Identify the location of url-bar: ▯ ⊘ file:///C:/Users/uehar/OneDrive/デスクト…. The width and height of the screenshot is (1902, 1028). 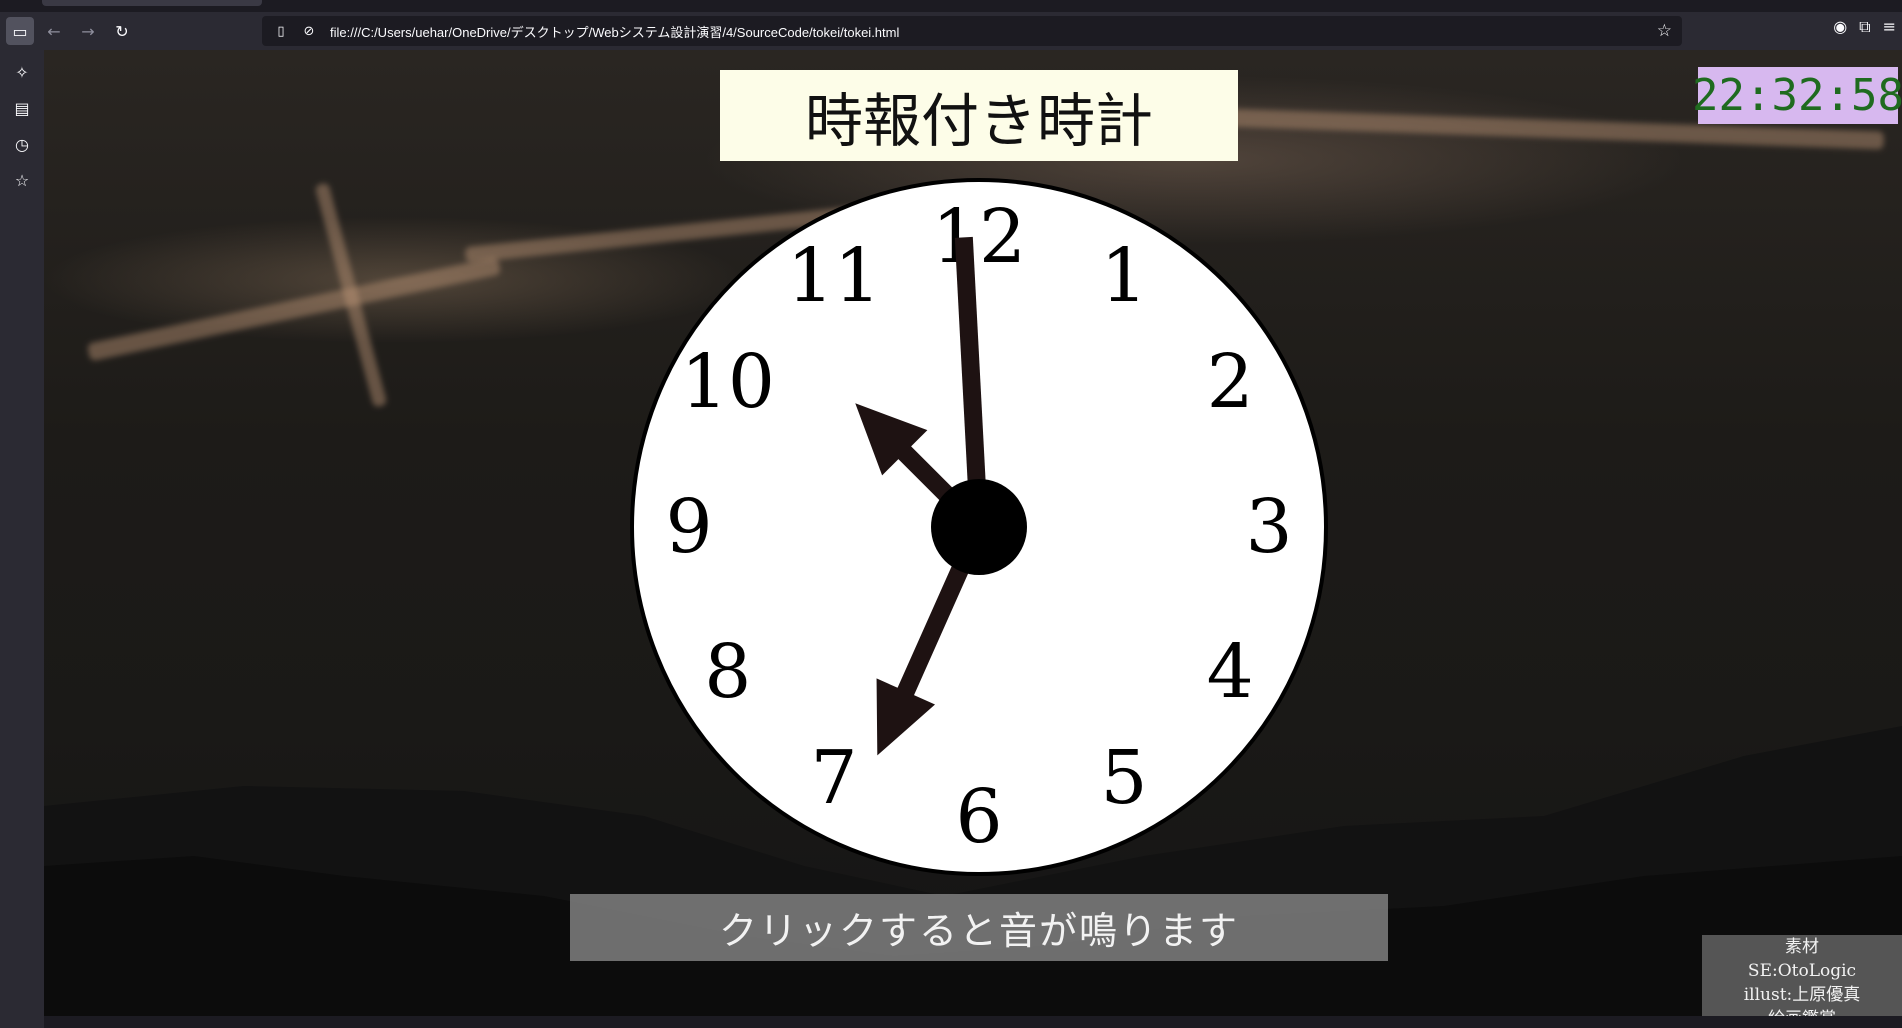
(972, 31).